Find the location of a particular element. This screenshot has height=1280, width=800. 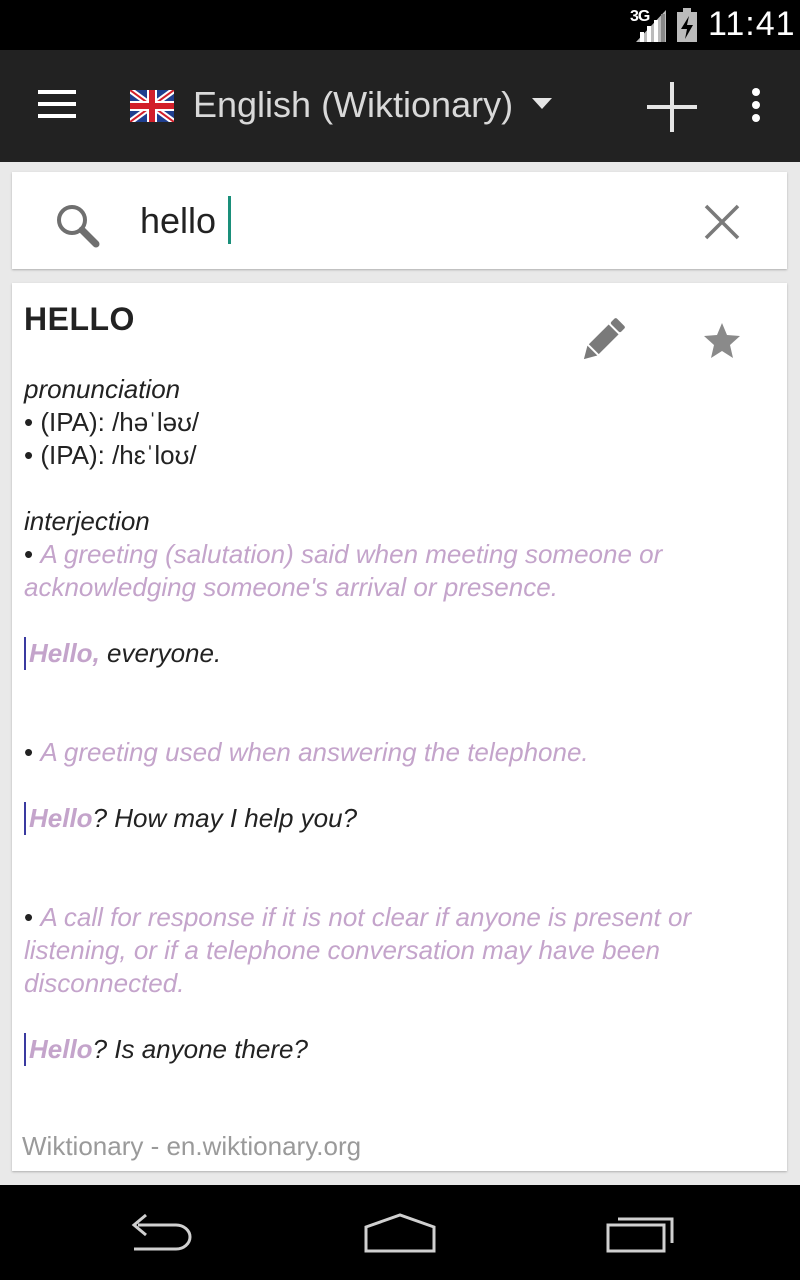

dropdown-icon is located at coordinates (542, 103).